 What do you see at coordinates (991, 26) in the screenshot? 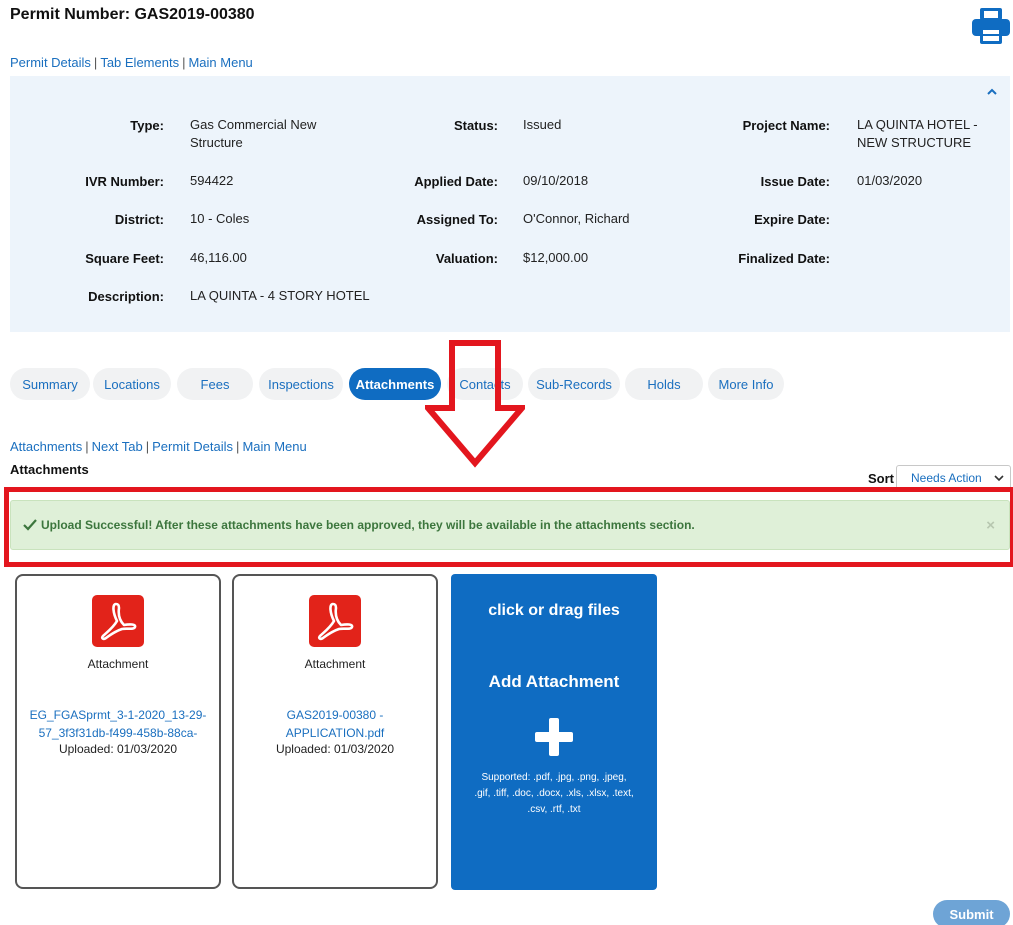
I see `printer-icon` at bounding box center [991, 26].